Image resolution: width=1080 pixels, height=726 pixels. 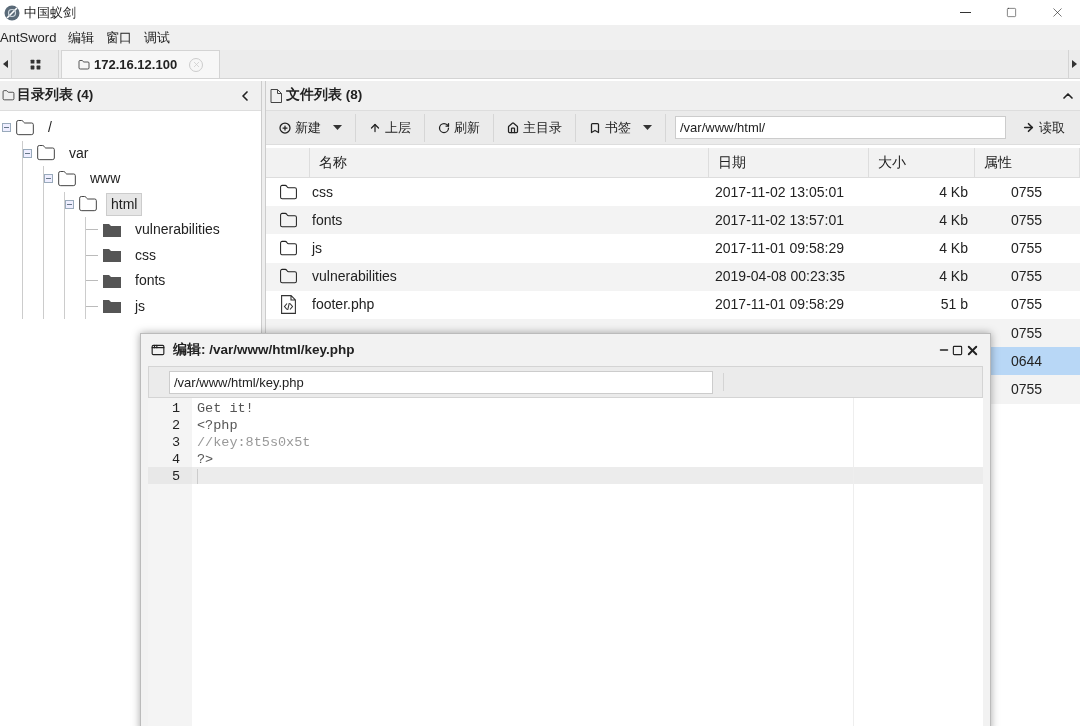 What do you see at coordinates (441, 382) in the screenshot?
I see `path-field: /var/www/html/key.php` at bounding box center [441, 382].